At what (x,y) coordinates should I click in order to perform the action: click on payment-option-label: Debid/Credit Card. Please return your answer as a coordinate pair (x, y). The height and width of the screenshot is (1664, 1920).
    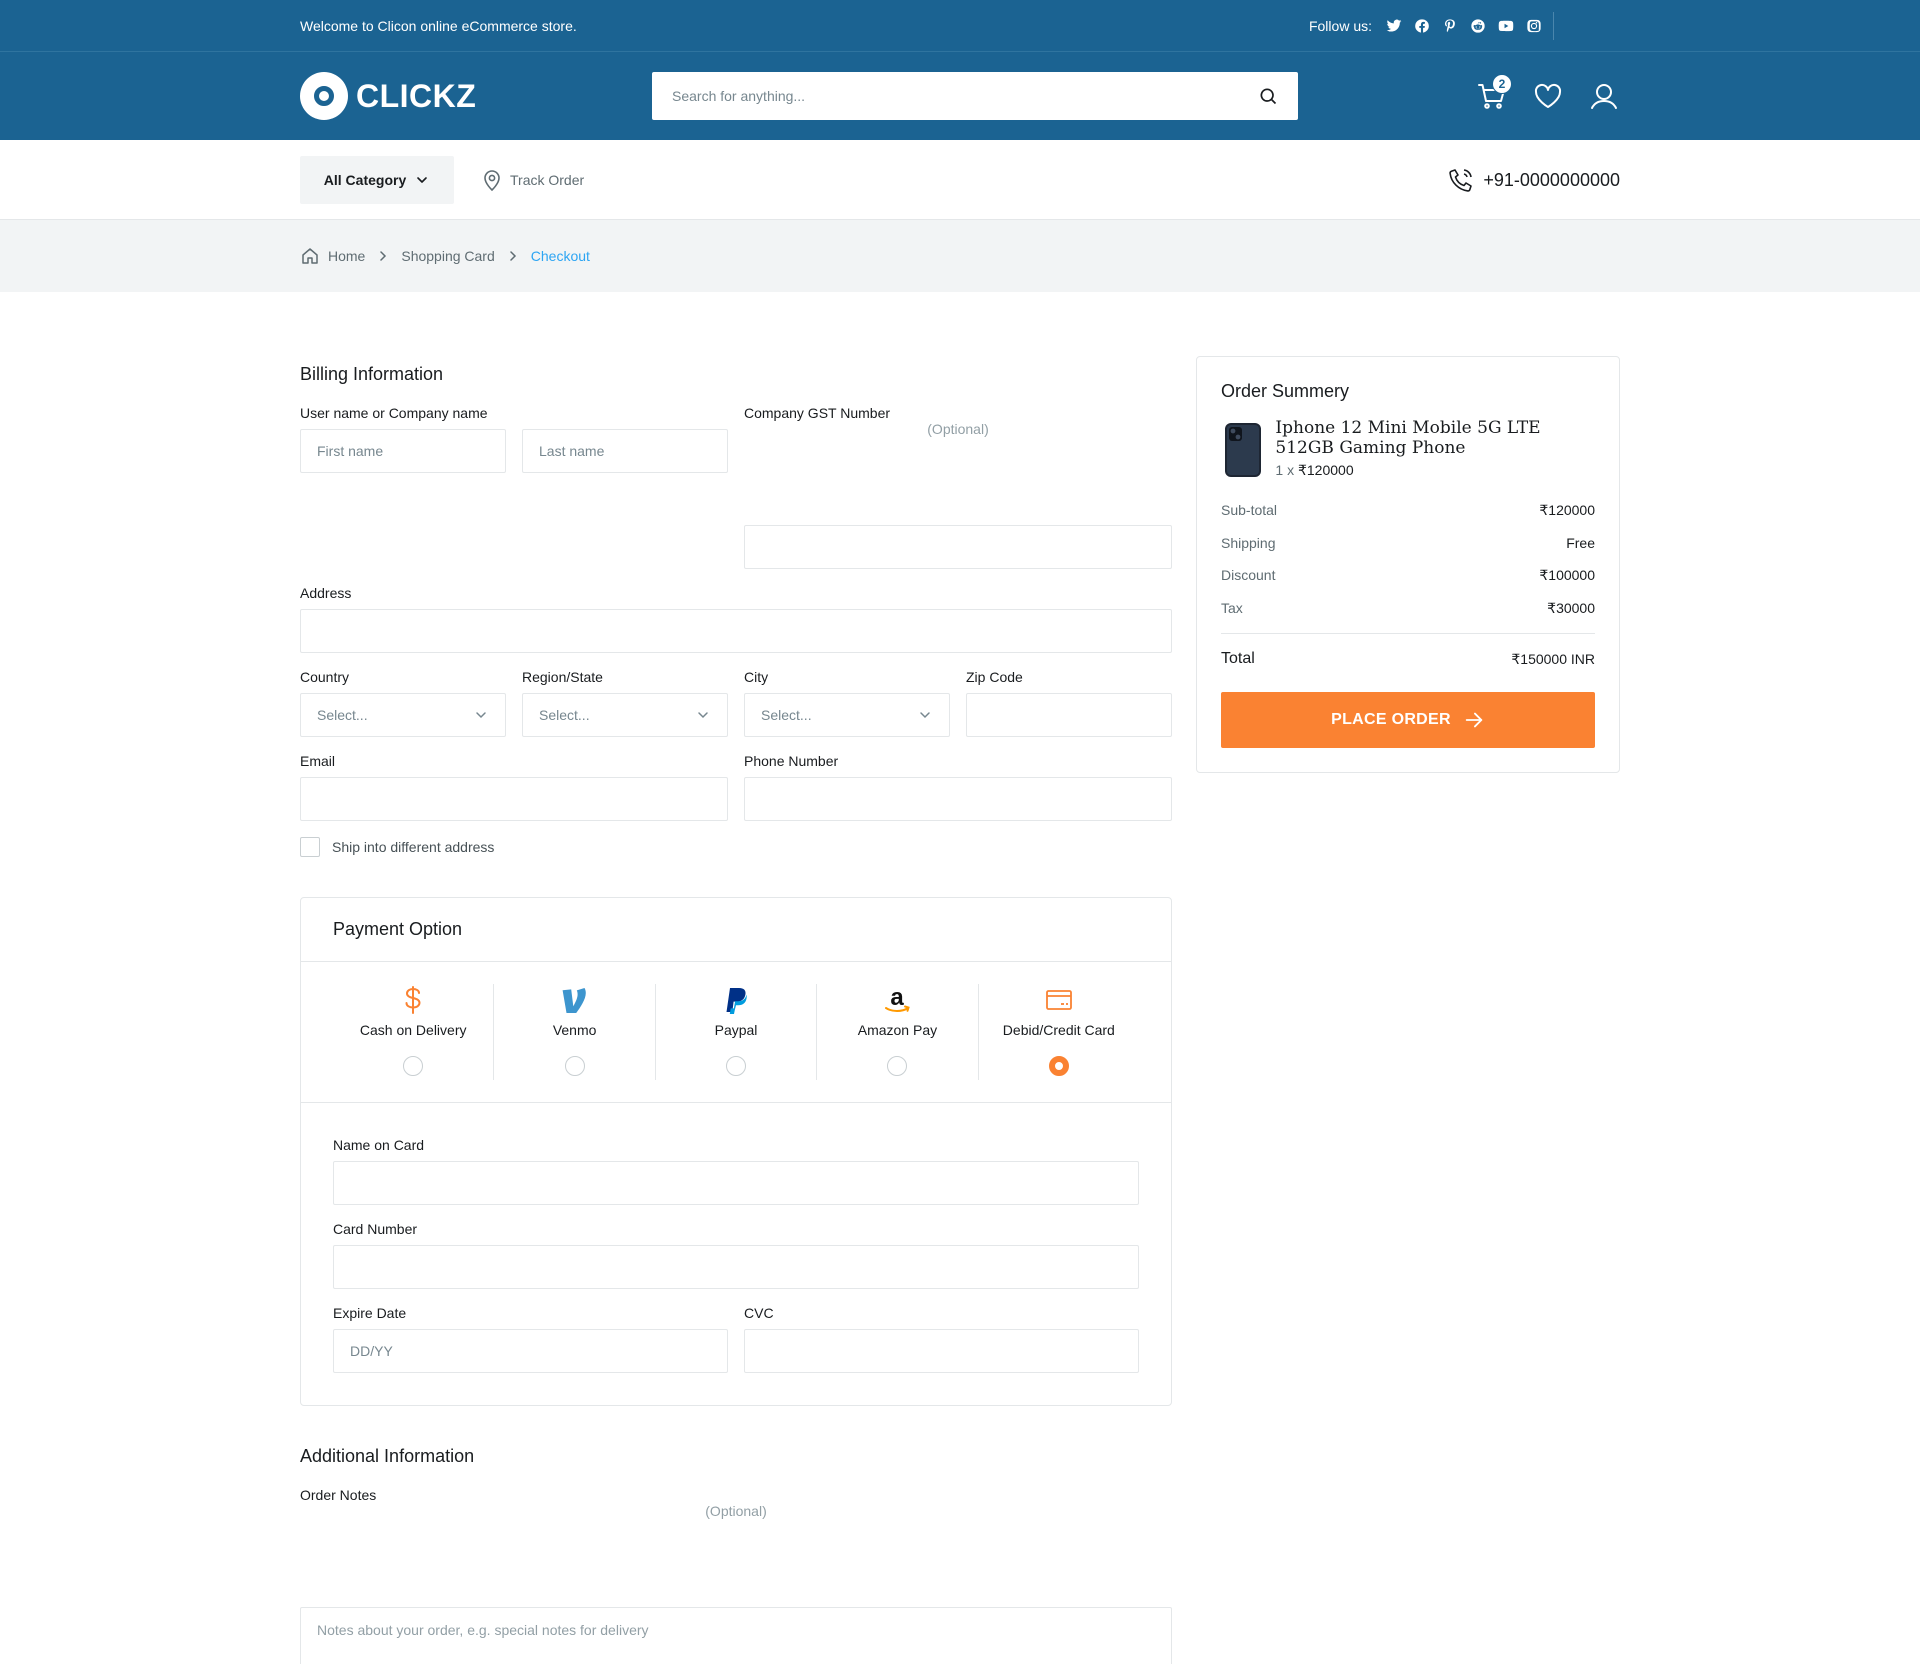
    Looking at the image, I should click on (1058, 1030).